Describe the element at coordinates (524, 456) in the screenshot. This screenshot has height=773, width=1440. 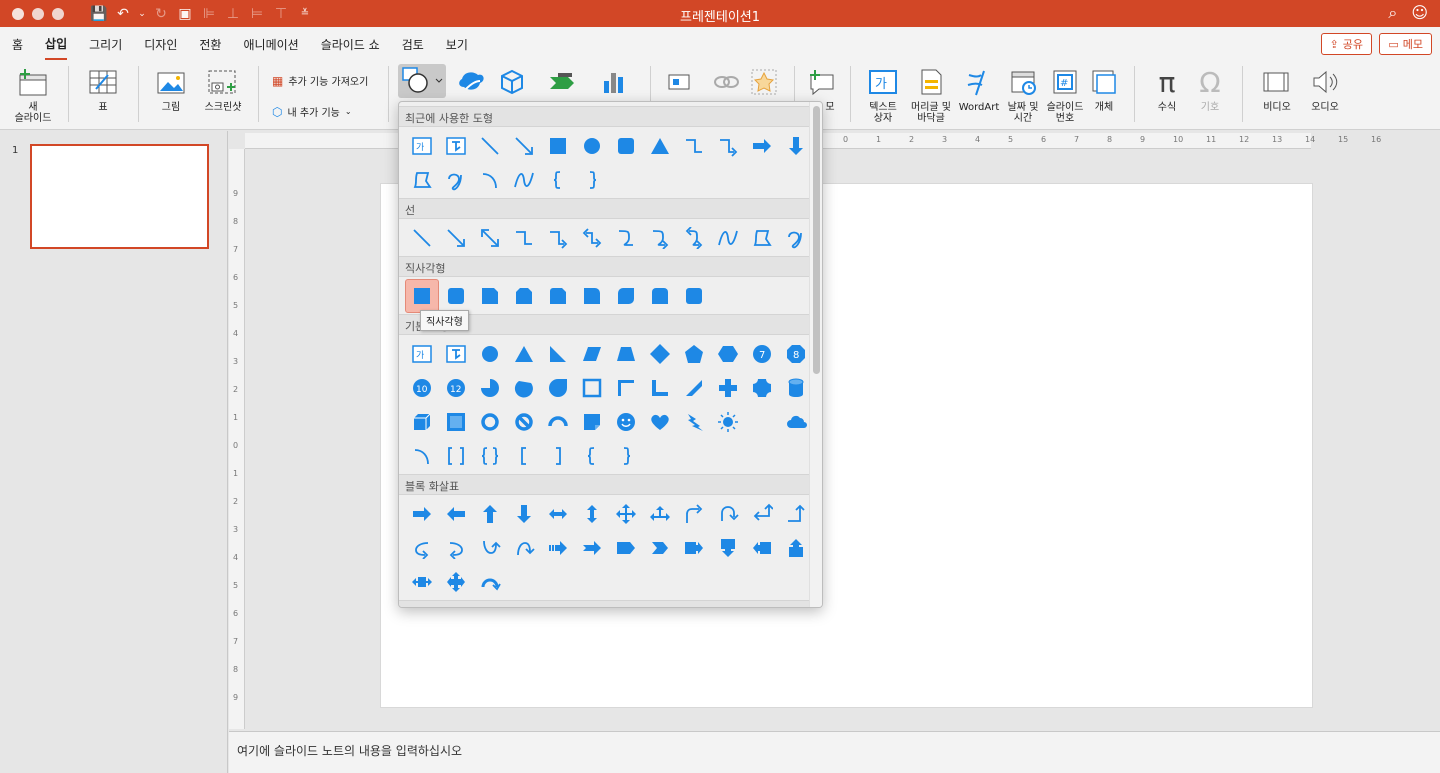
I see `shape-lbracket-icon` at that location.